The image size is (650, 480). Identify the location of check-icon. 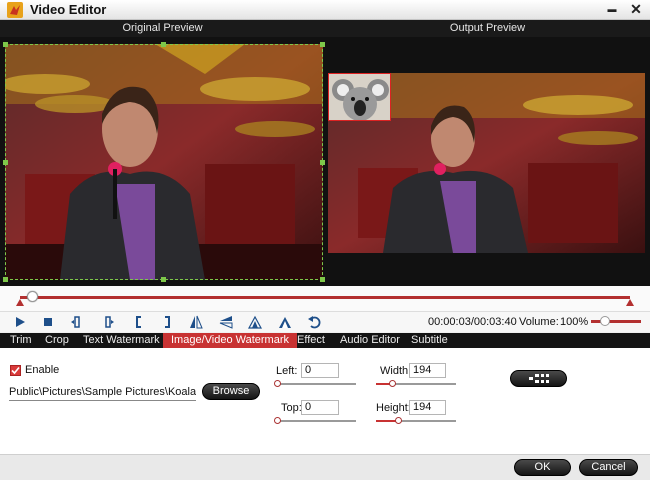
(15, 370).